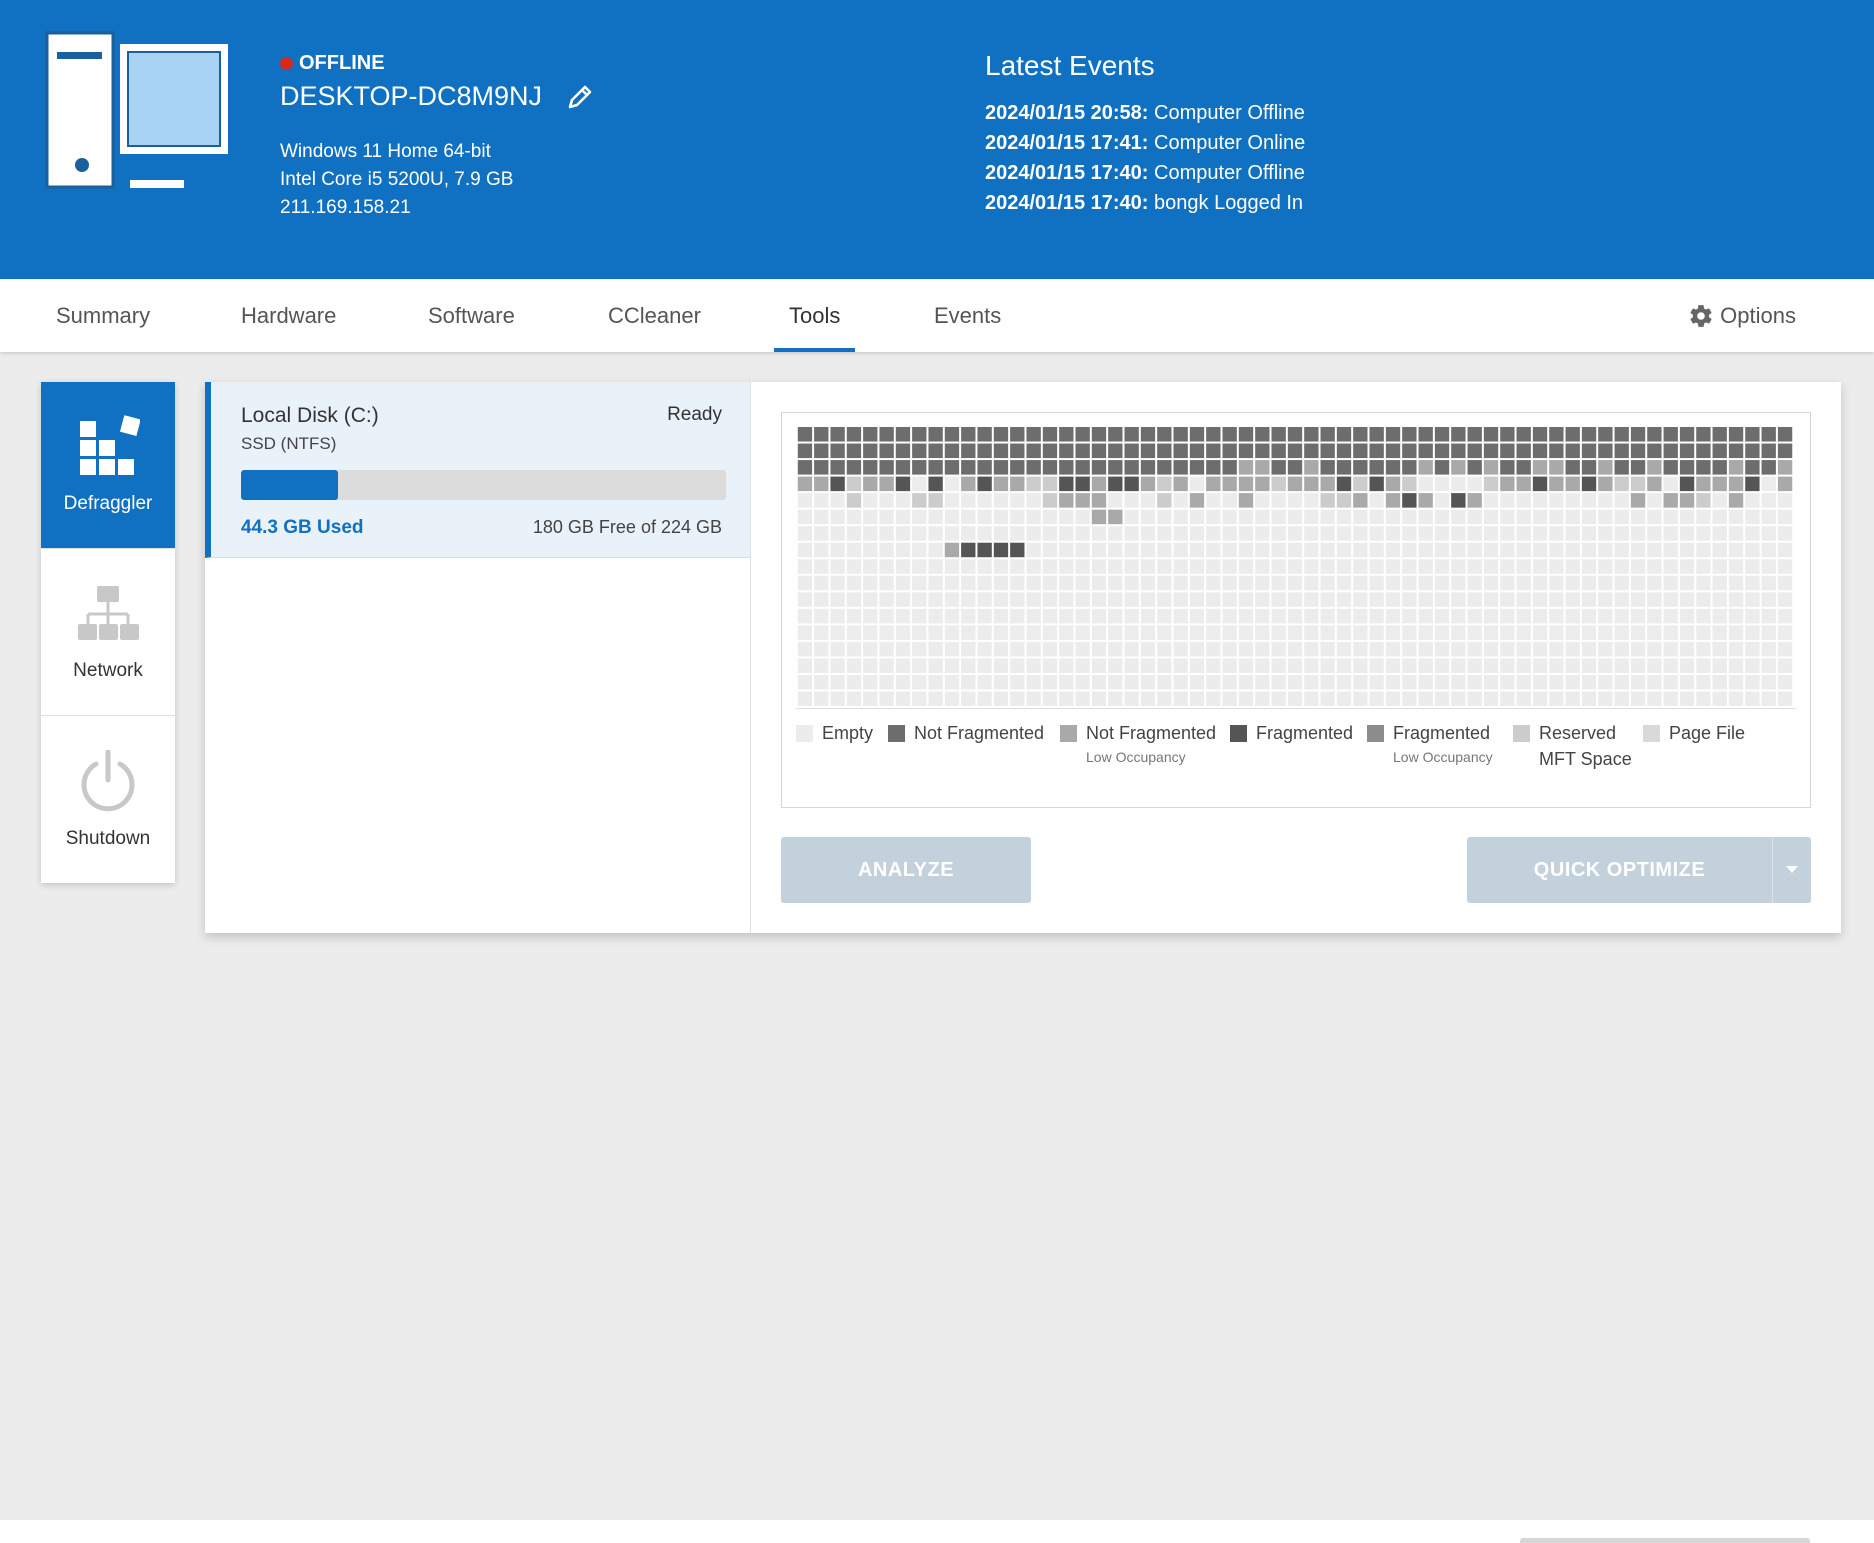  I want to click on tool-shutdown: Shutdown, so click(108, 799).